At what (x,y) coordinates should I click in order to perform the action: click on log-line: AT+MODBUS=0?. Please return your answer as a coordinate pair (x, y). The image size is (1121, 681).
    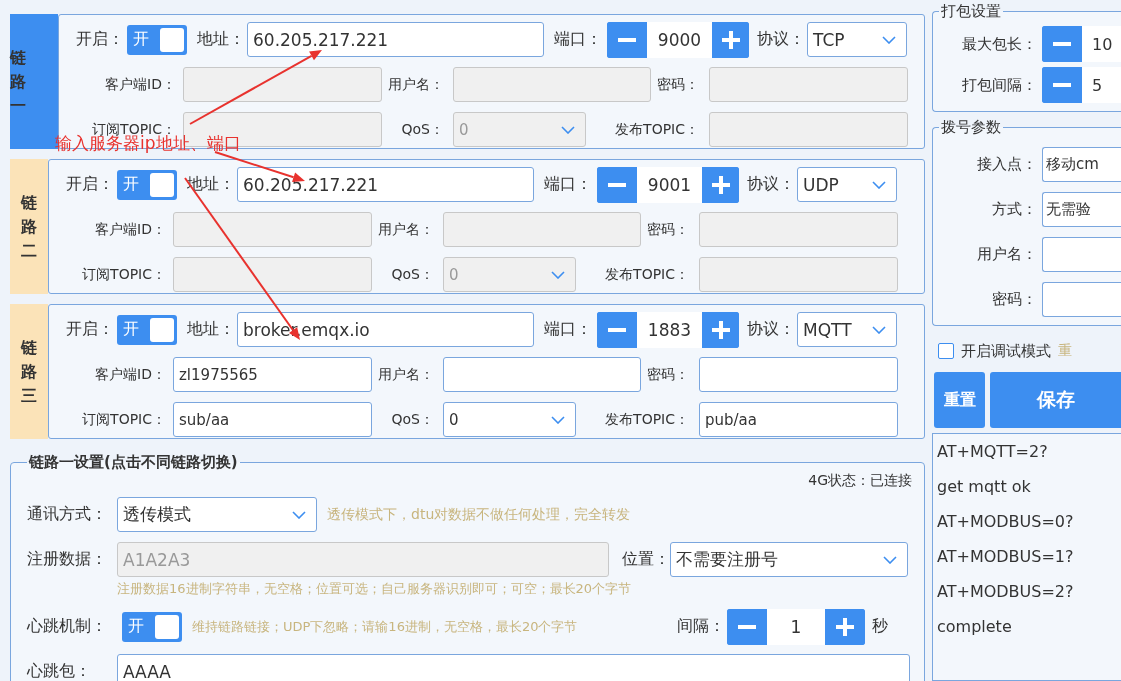
    Looking at the image, I should click on (1006, 522).